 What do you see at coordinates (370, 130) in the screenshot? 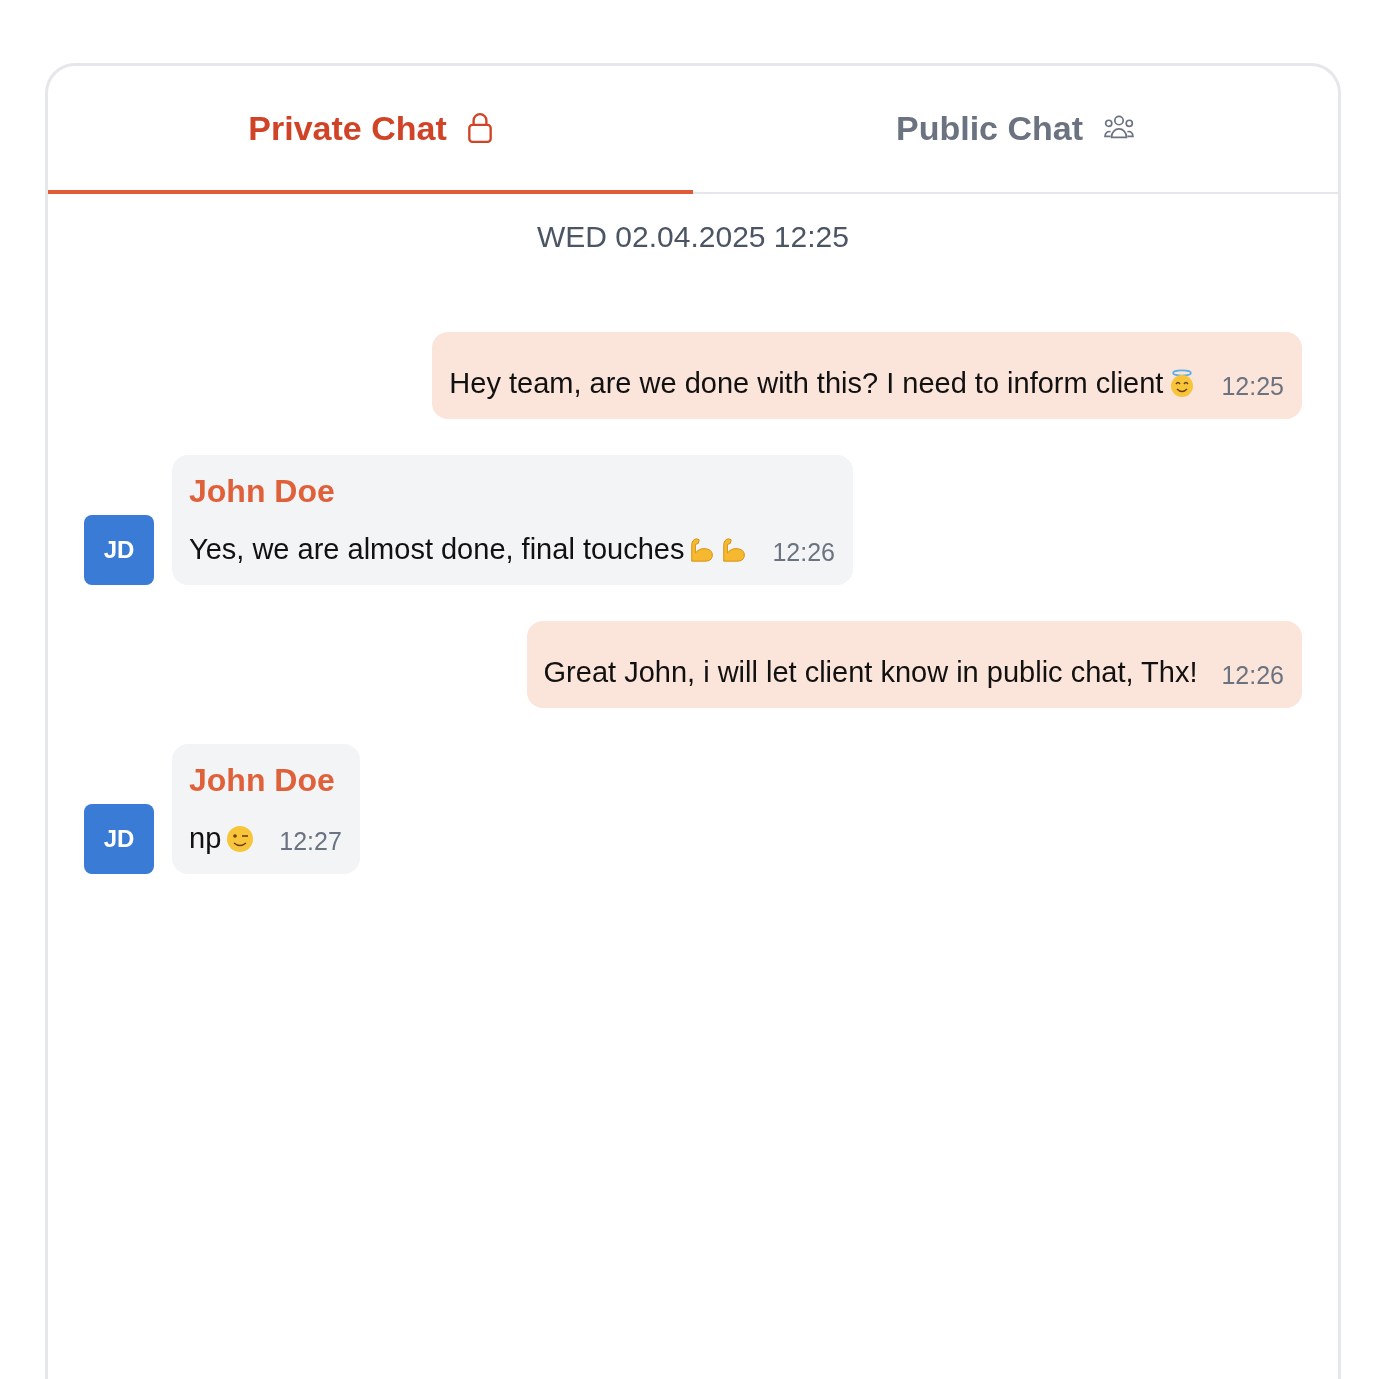
I see `chat-tab: Private Chat` at bounding box center [370, 130].